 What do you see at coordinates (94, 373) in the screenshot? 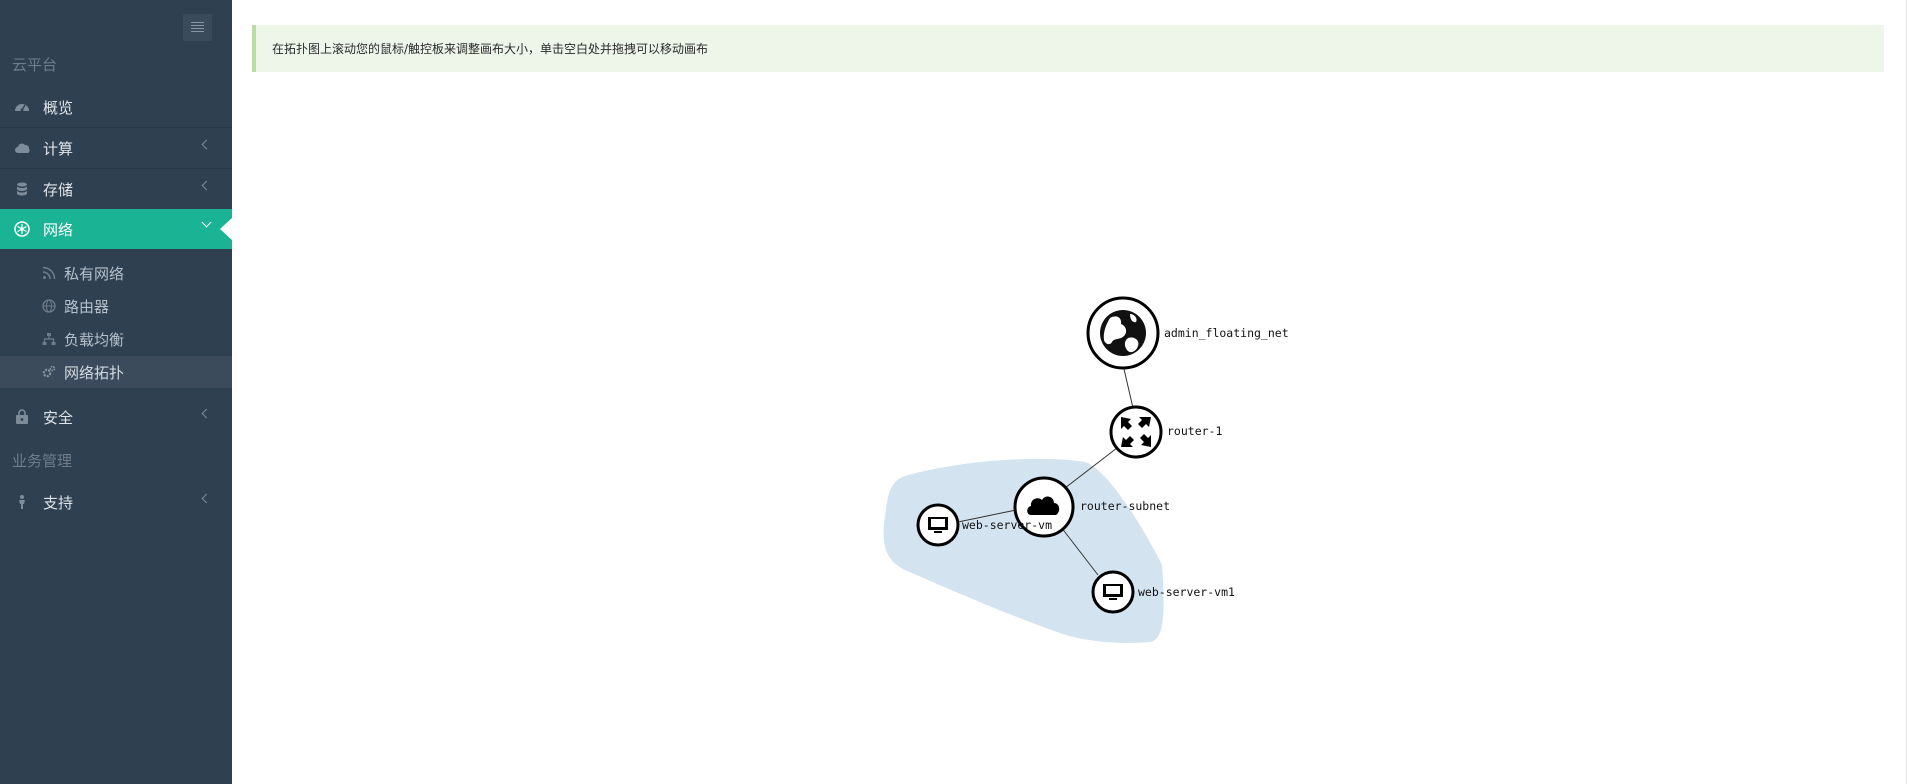
I see `subitem-label: 网络拓扑` at bounding box center [94, 373].